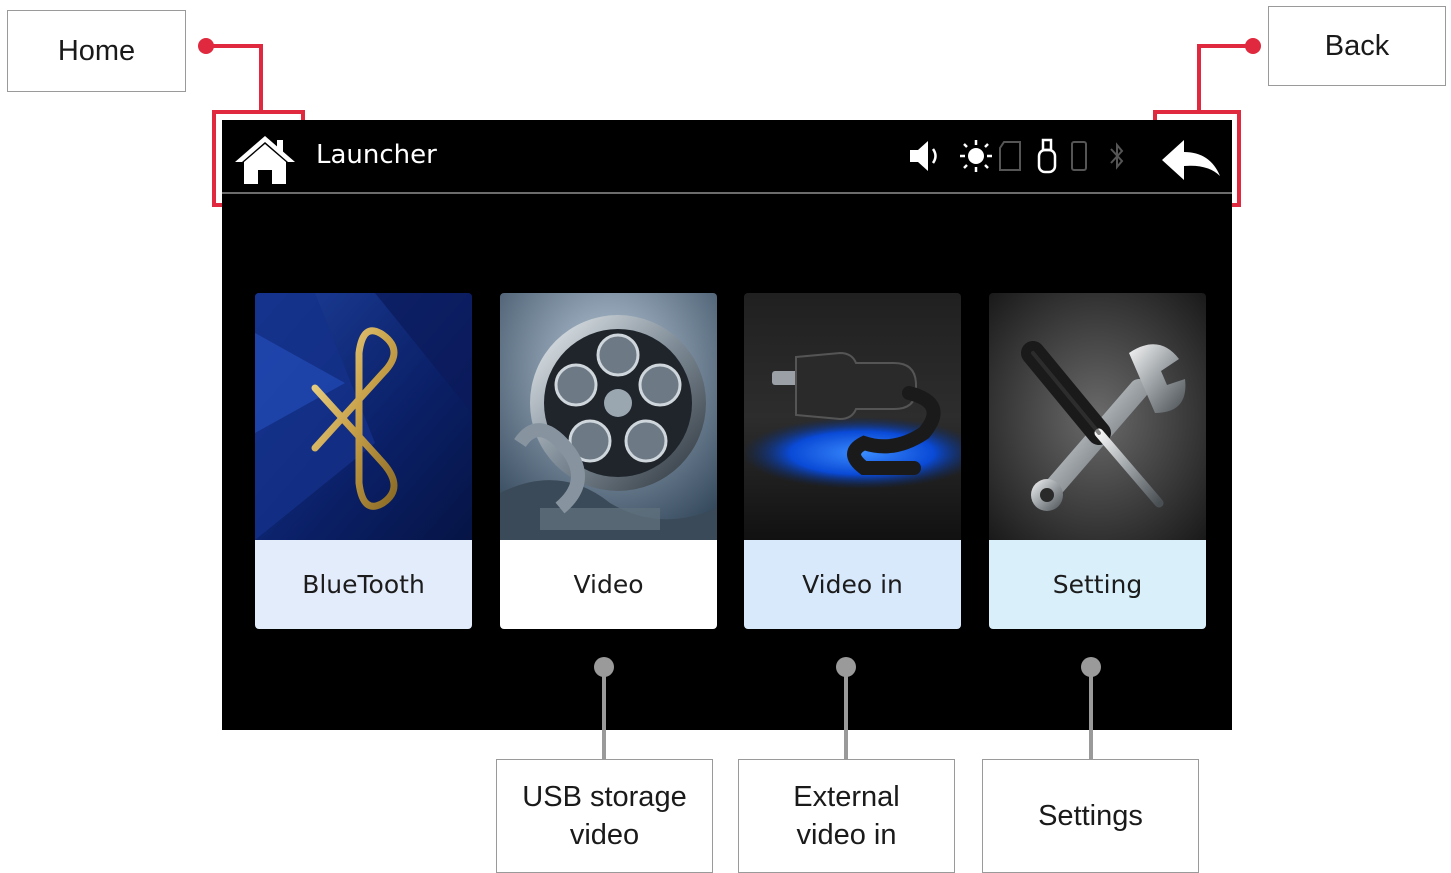  Describe the element at coordinates (234, 46) in the screenshot. I see `home-connector-h` at that location.